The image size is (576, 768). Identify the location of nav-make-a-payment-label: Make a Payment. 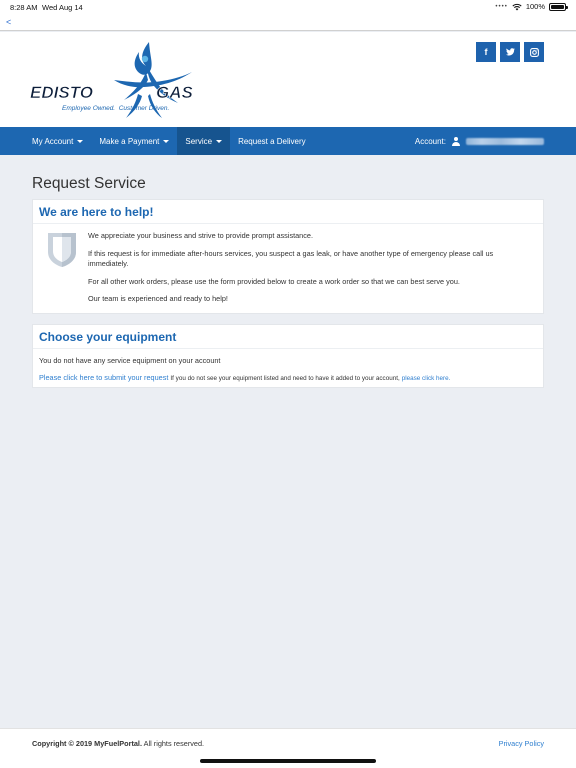
(129, 141).